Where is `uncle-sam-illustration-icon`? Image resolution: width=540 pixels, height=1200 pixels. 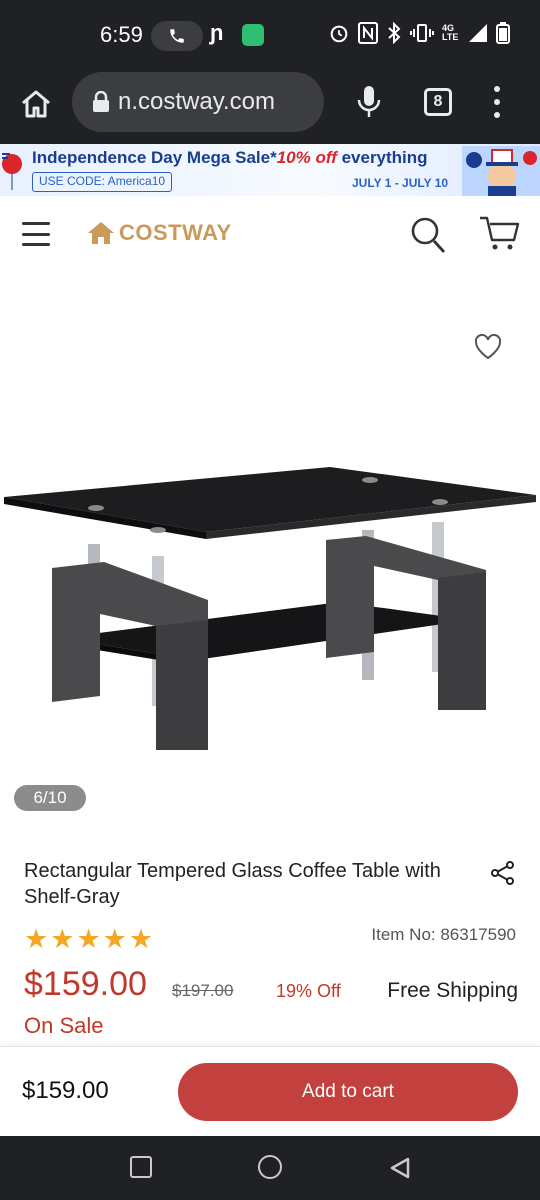 uncle-sam-illustration-icon is located at coordinates (501, 171).